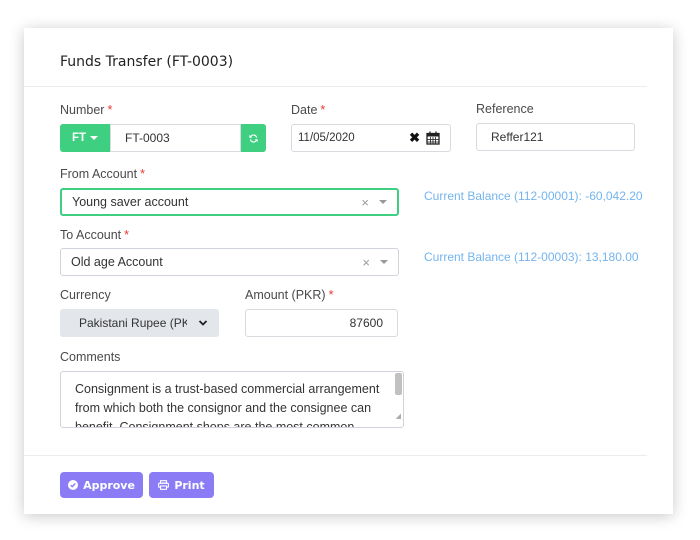 This screenshot has height=540, width=700. I want to click on amount-label-text: Amount (PKR), so click(285, 295).